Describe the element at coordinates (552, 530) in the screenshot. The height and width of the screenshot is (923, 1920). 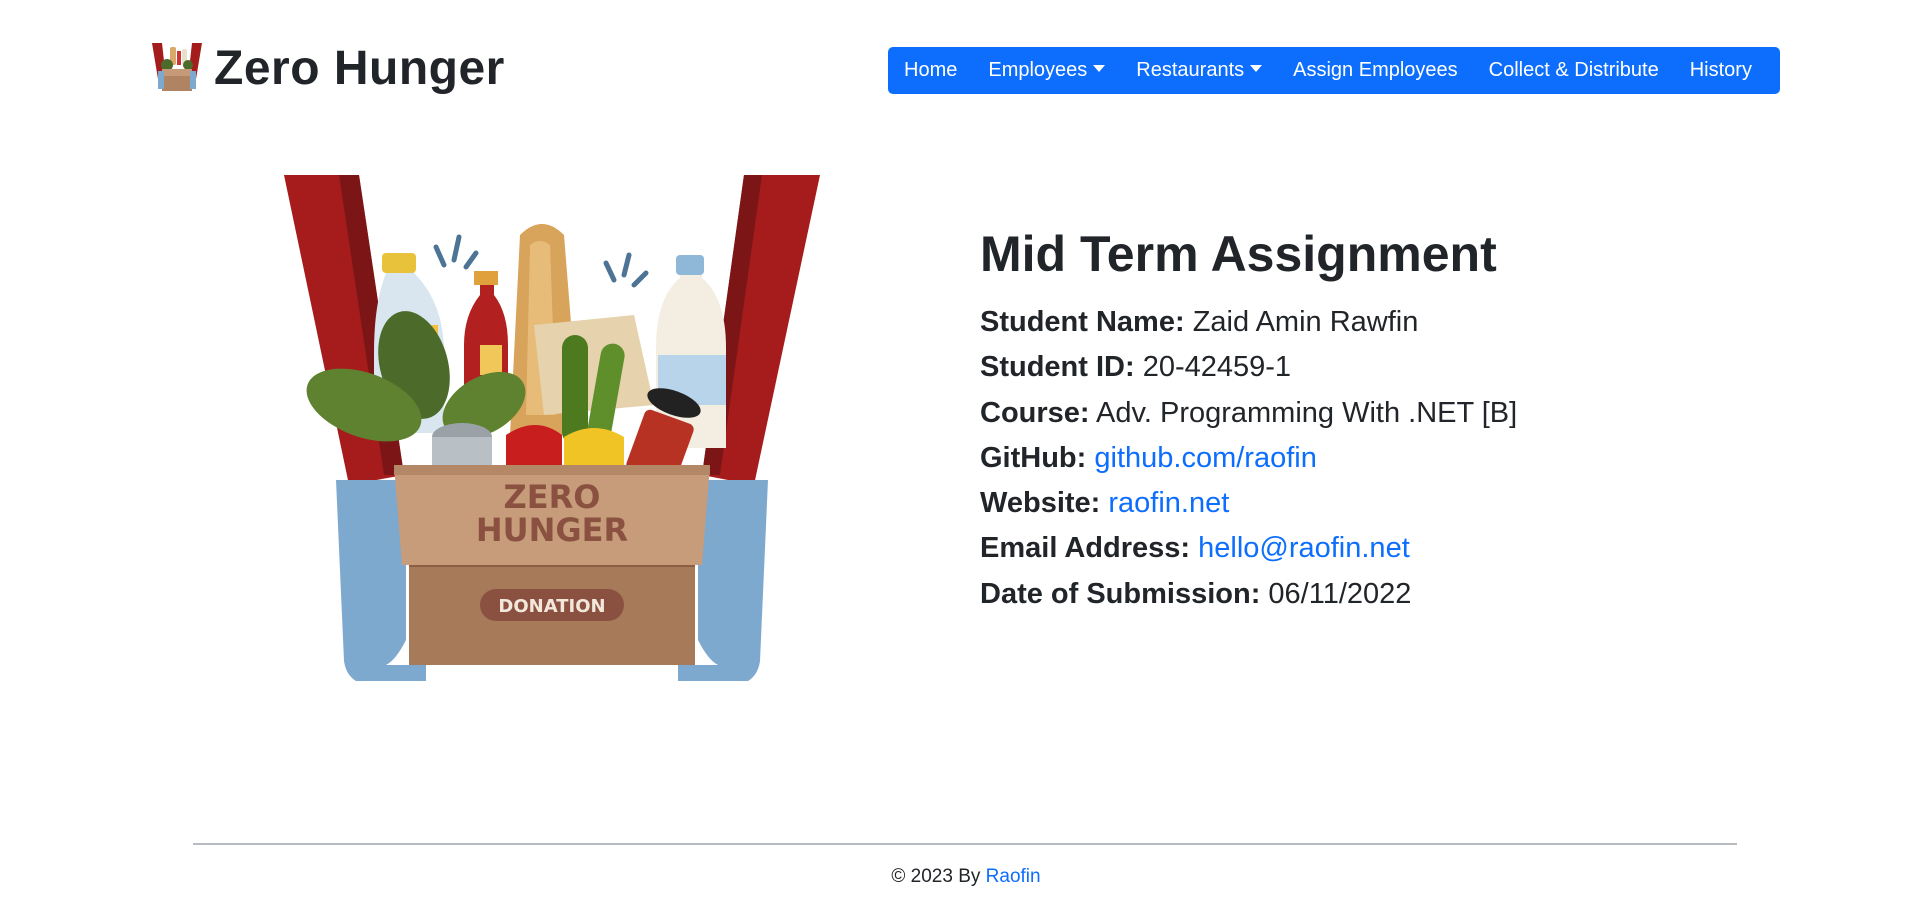
I see `box-title-line2: HUNGER` at that location.